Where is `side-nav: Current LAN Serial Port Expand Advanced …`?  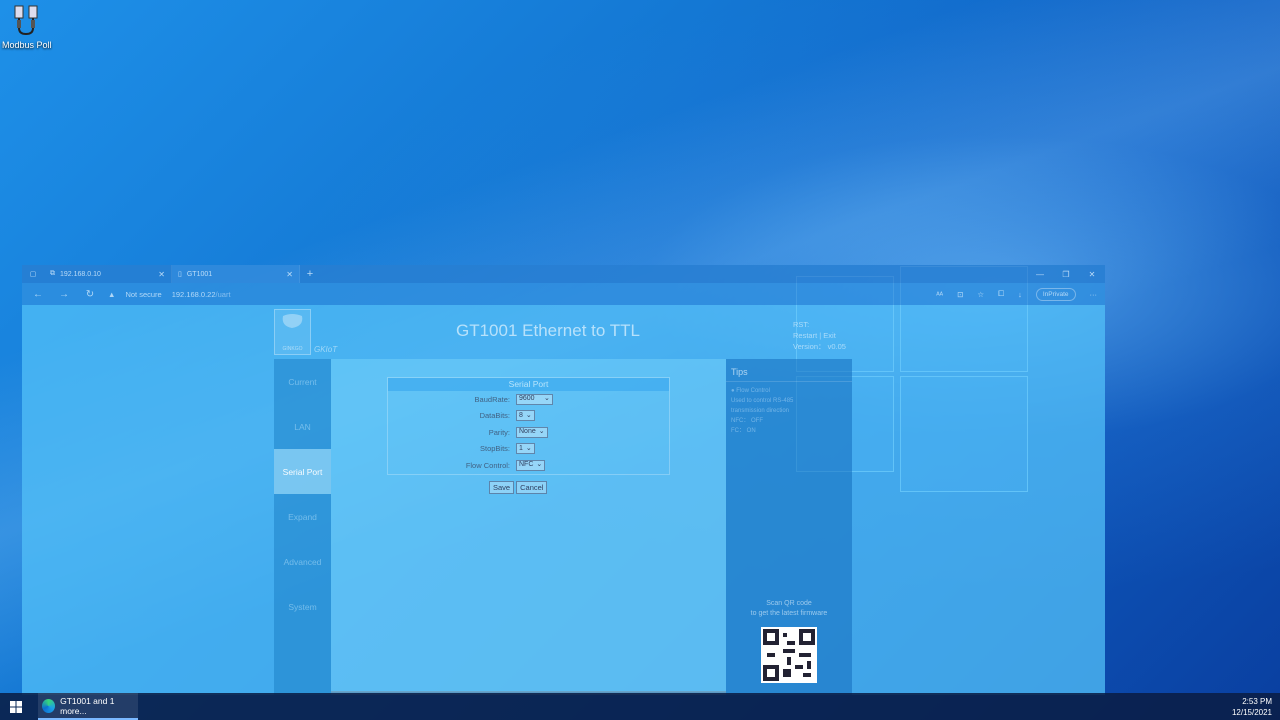 side-nav: Current LAN Serial Port Expand Advanced … is located at coordinates (302, 527).